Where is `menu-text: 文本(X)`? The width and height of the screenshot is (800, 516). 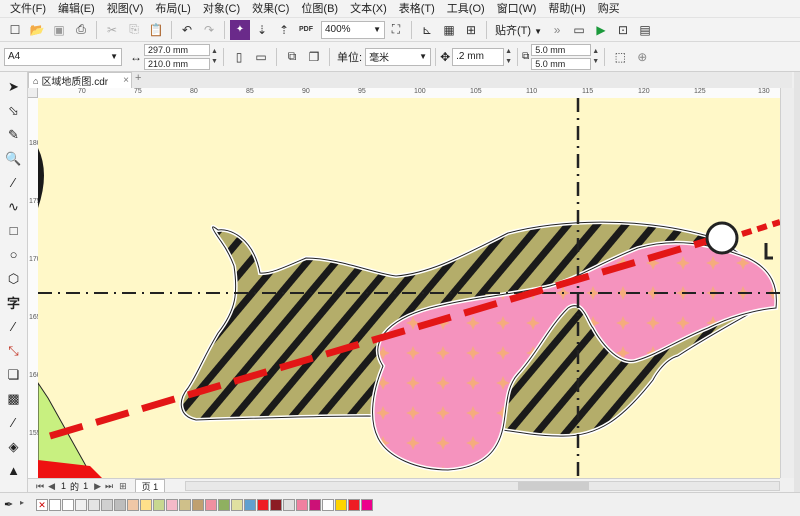
menu-text: 文本(X) is located at coordinates (368, 9).